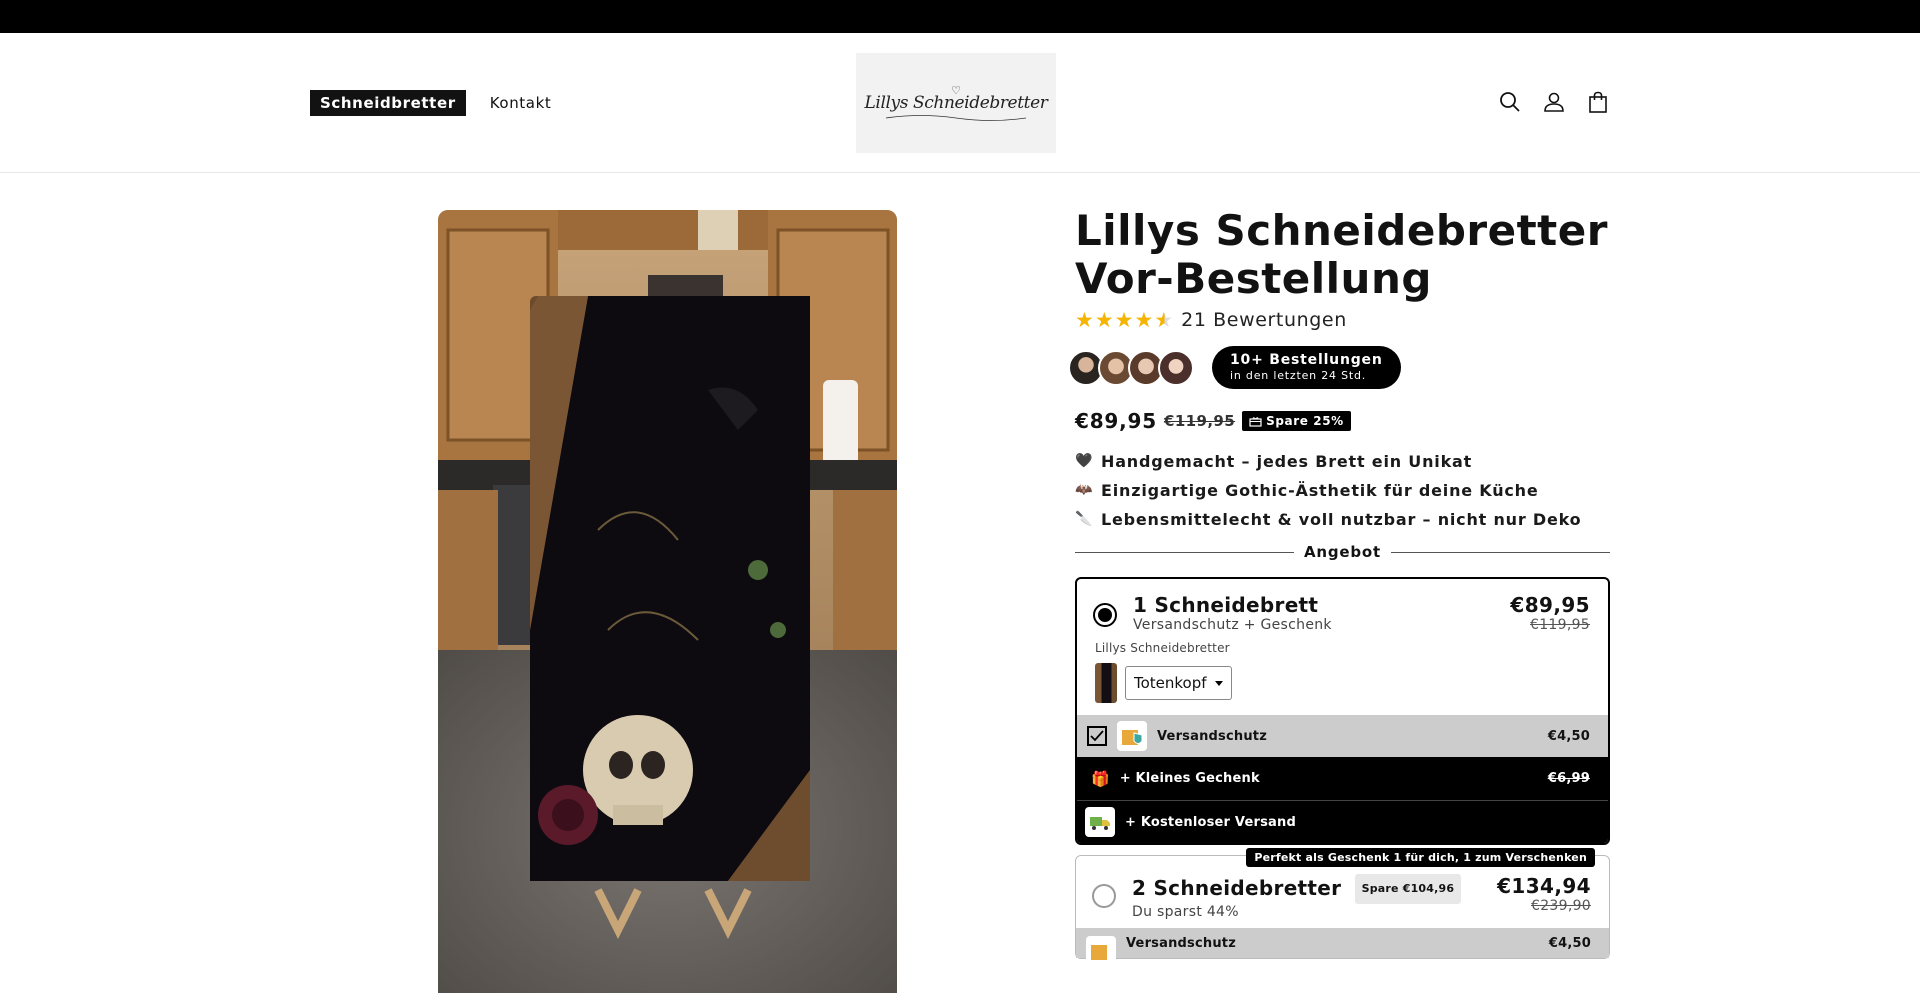 The image size is (1920, 993). Describe the element at coordinates (1185, 912) in the screenshot. I see `offer-subtitle: Du sparst 44%` at that location.